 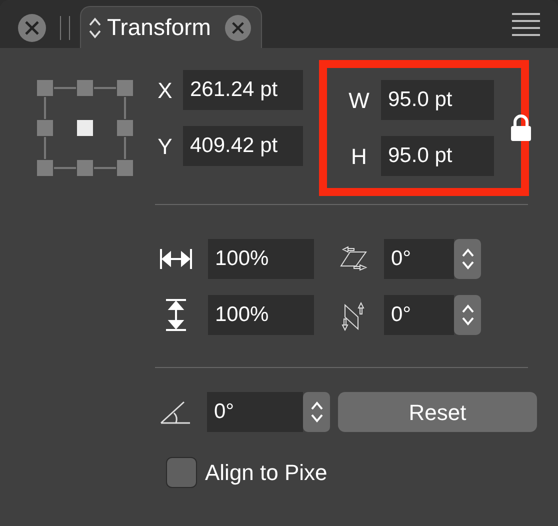 I want to click on position-field: 261.24 pt, so click(x=243, y=90).